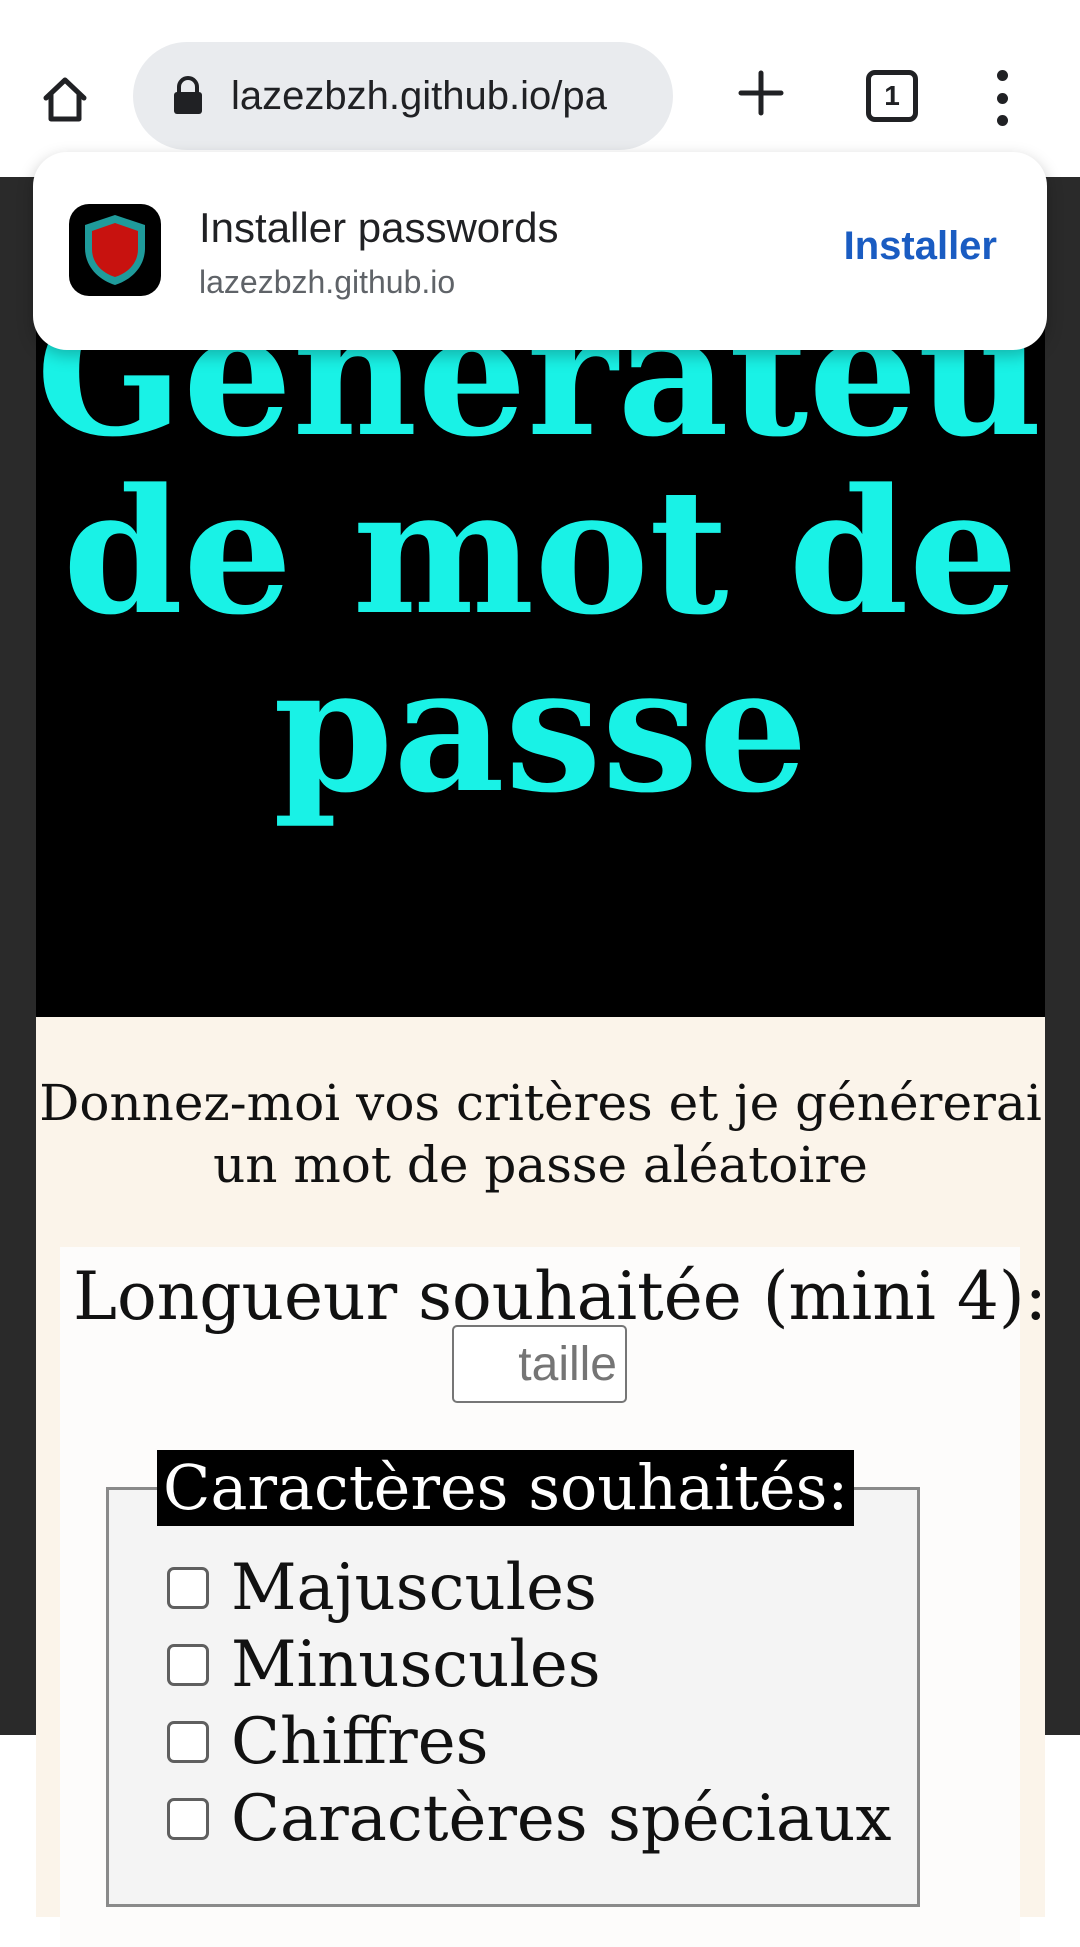  Describe the element at coordinates (360, 1742) in the screenshot. I see `option-label: Chiffres` at that location.